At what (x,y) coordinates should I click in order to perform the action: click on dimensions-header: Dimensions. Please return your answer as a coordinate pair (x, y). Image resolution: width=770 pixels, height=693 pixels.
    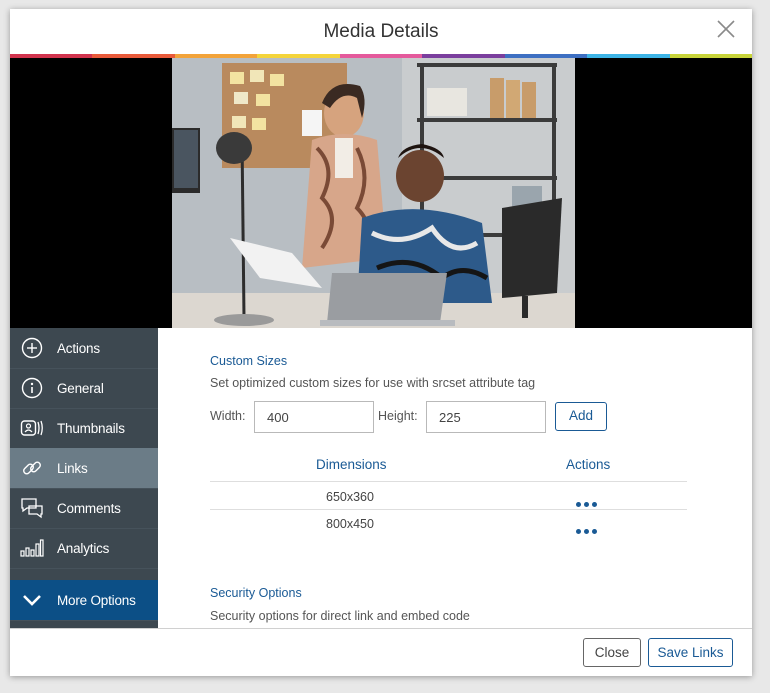
    Looking at the image, I should click on (351, 464).